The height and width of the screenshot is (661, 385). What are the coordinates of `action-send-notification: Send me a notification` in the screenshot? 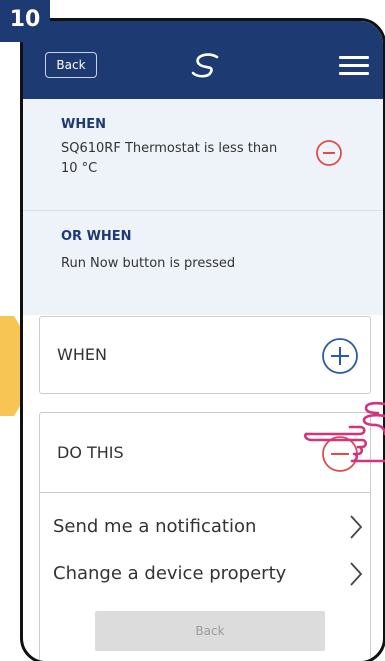 It's located at (208, 527).